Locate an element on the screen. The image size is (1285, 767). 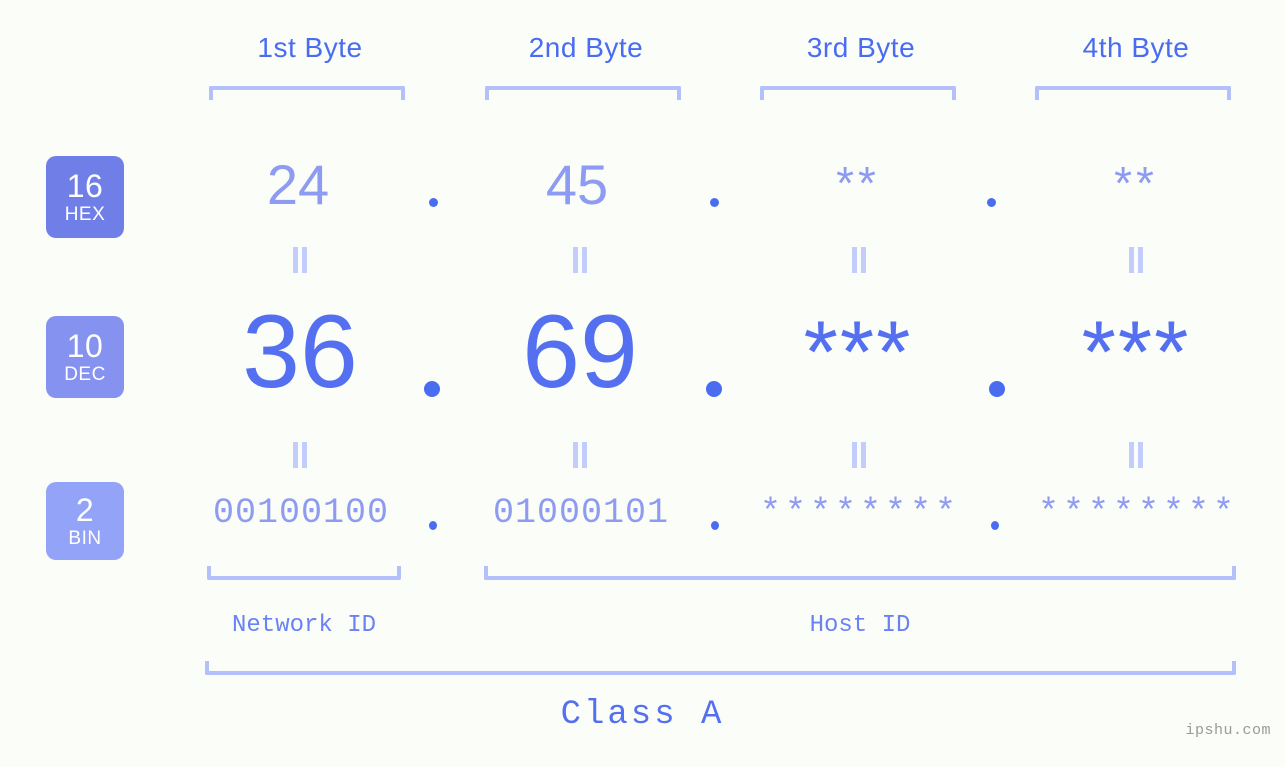
base-badge-hex: 16 HEX is located at coordinates (85, 197).